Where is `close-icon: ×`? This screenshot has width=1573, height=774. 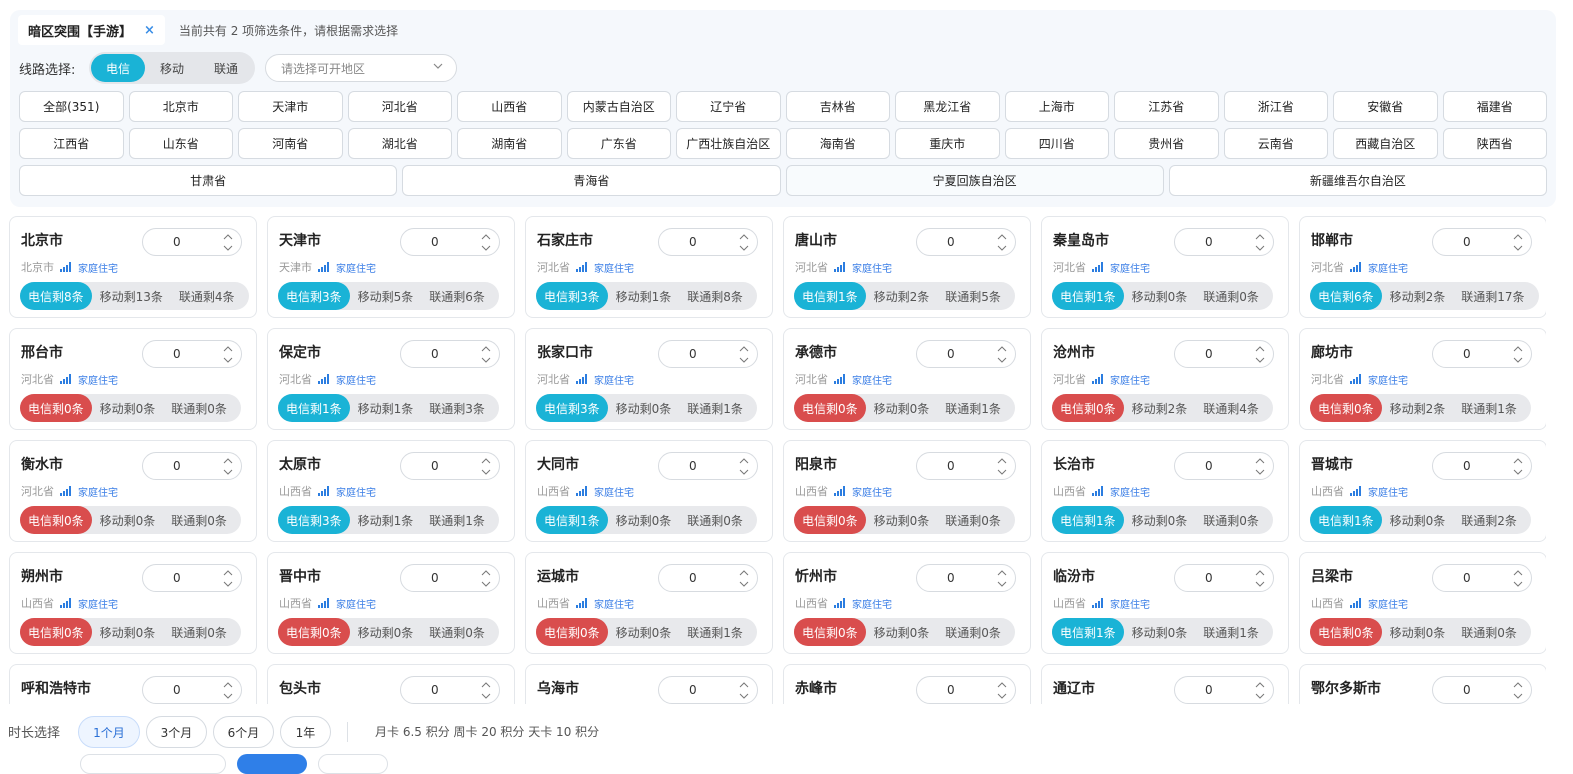 close-icon: × is located at coordinates (149, 30).